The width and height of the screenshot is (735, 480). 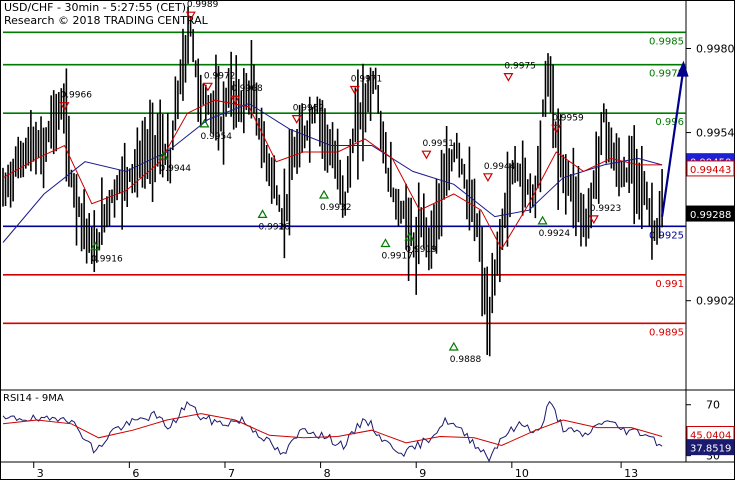 I want to click on marker-label: 0.9919, so click(x=421, y=250).